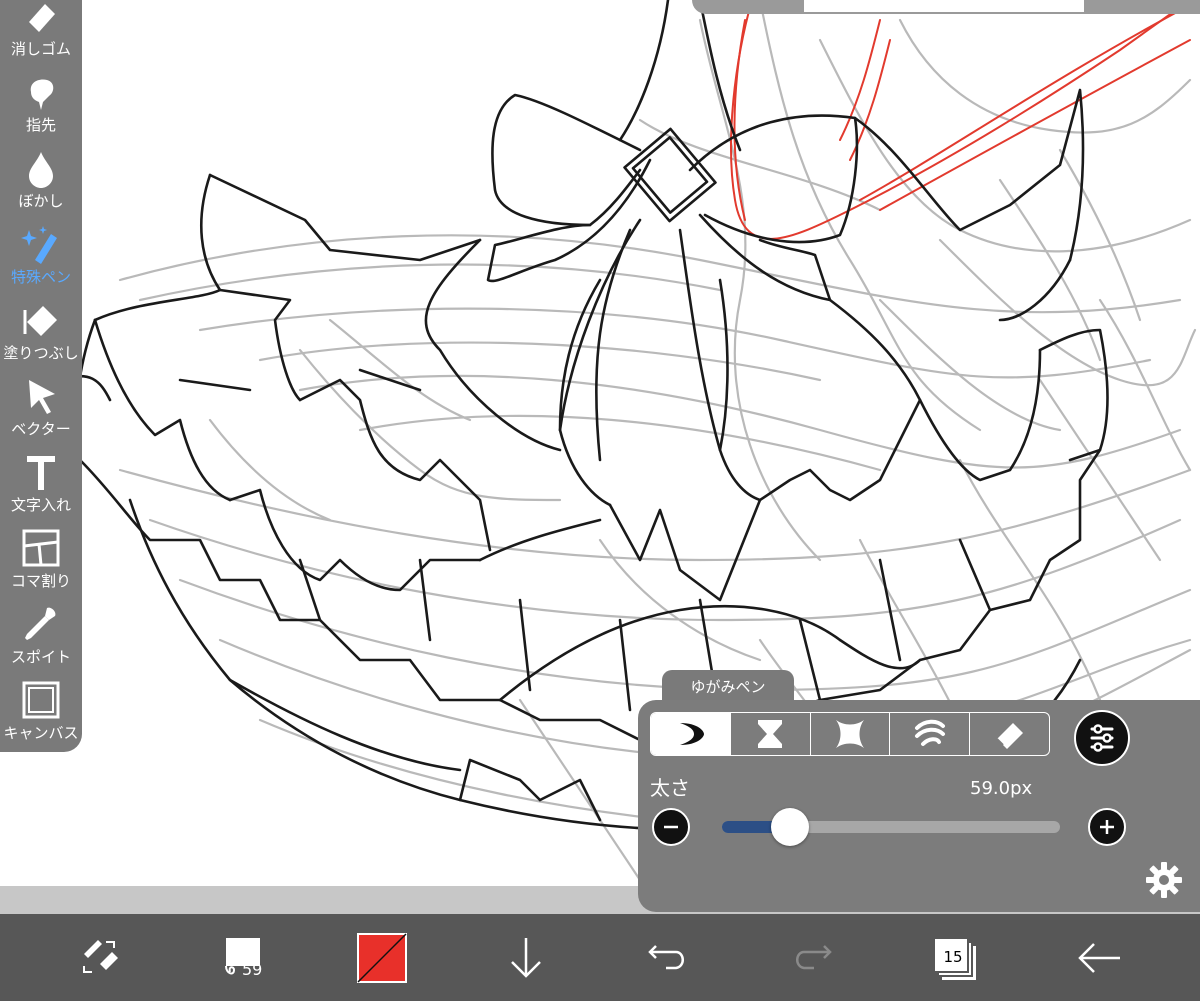 This screenshot has height=1001, width=1200. What do you see at coordinates (40, 623) in the screenshot?
I see `eyedropper-icon` at bounding box center [40, 623].